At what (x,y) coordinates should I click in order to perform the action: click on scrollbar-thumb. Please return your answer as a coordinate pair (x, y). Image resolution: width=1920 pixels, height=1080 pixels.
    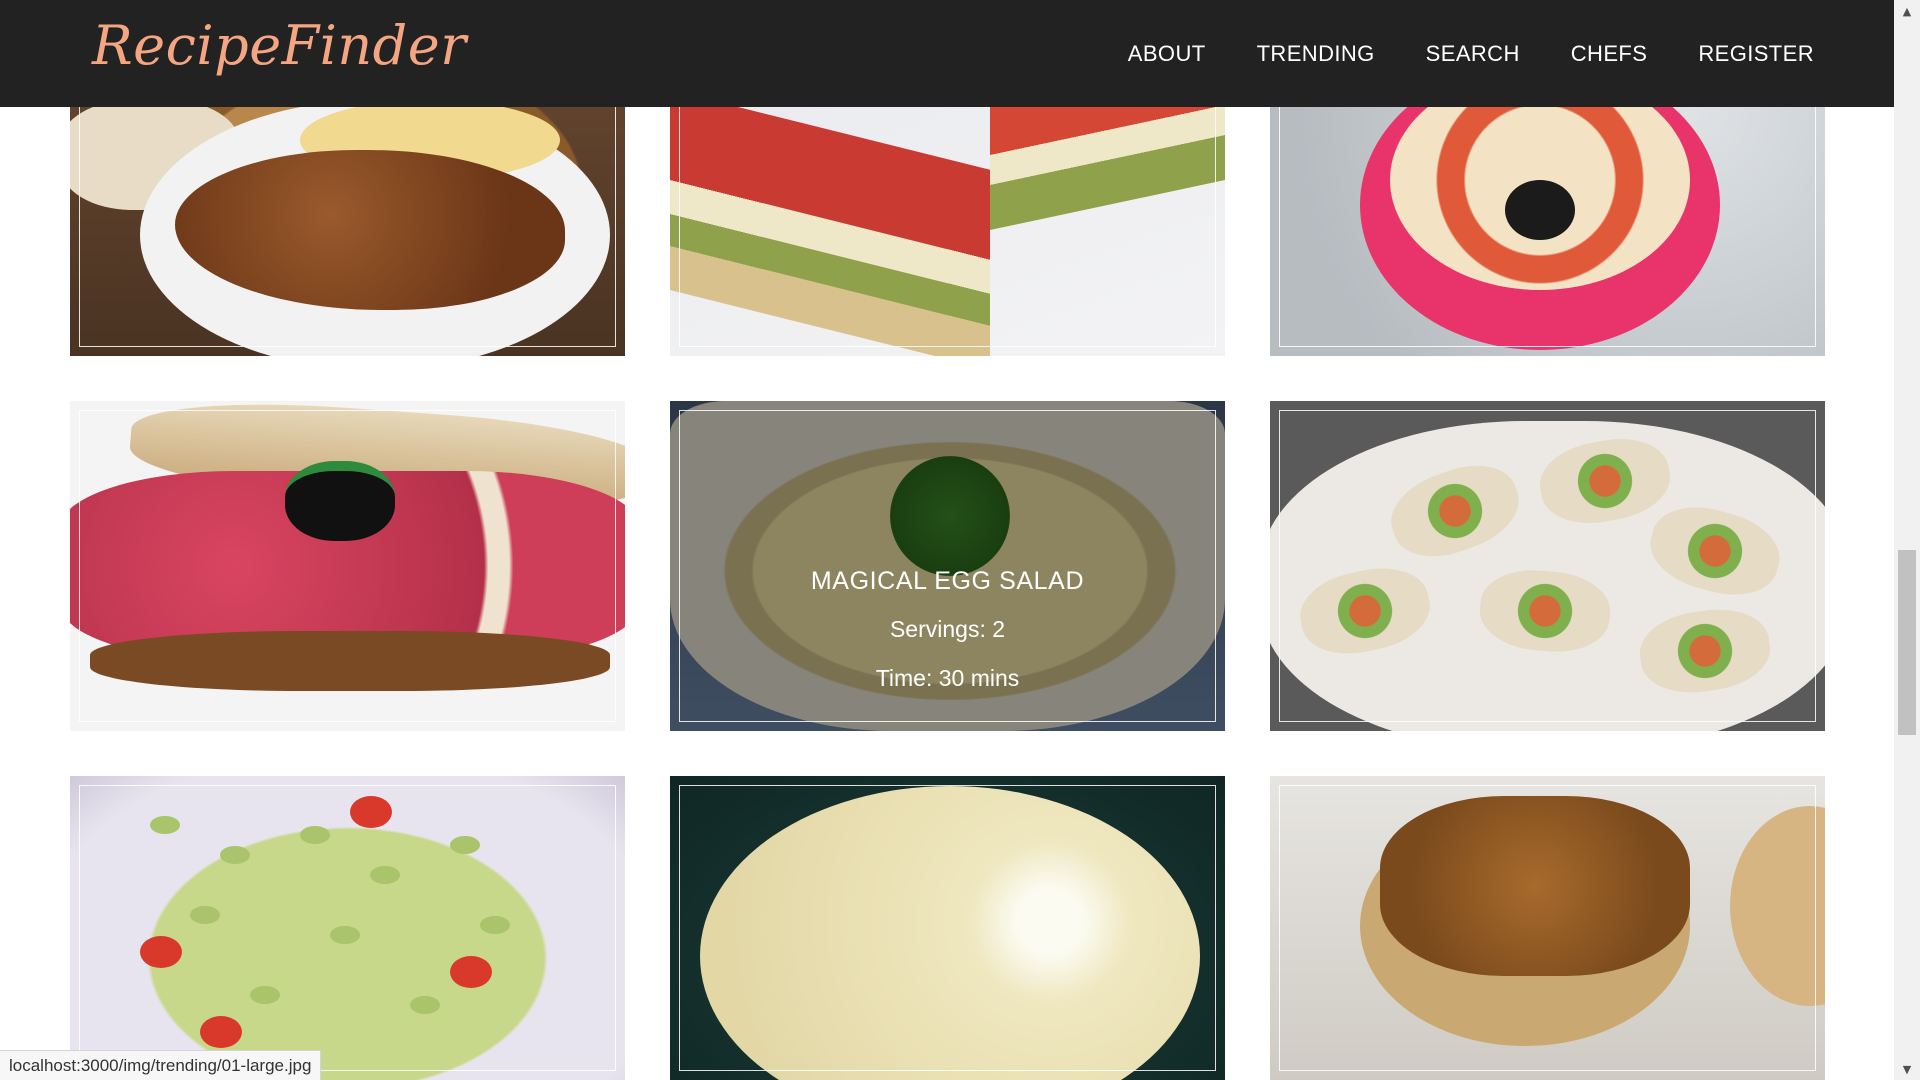
    Looking at the image, I should click on (1907, 642).